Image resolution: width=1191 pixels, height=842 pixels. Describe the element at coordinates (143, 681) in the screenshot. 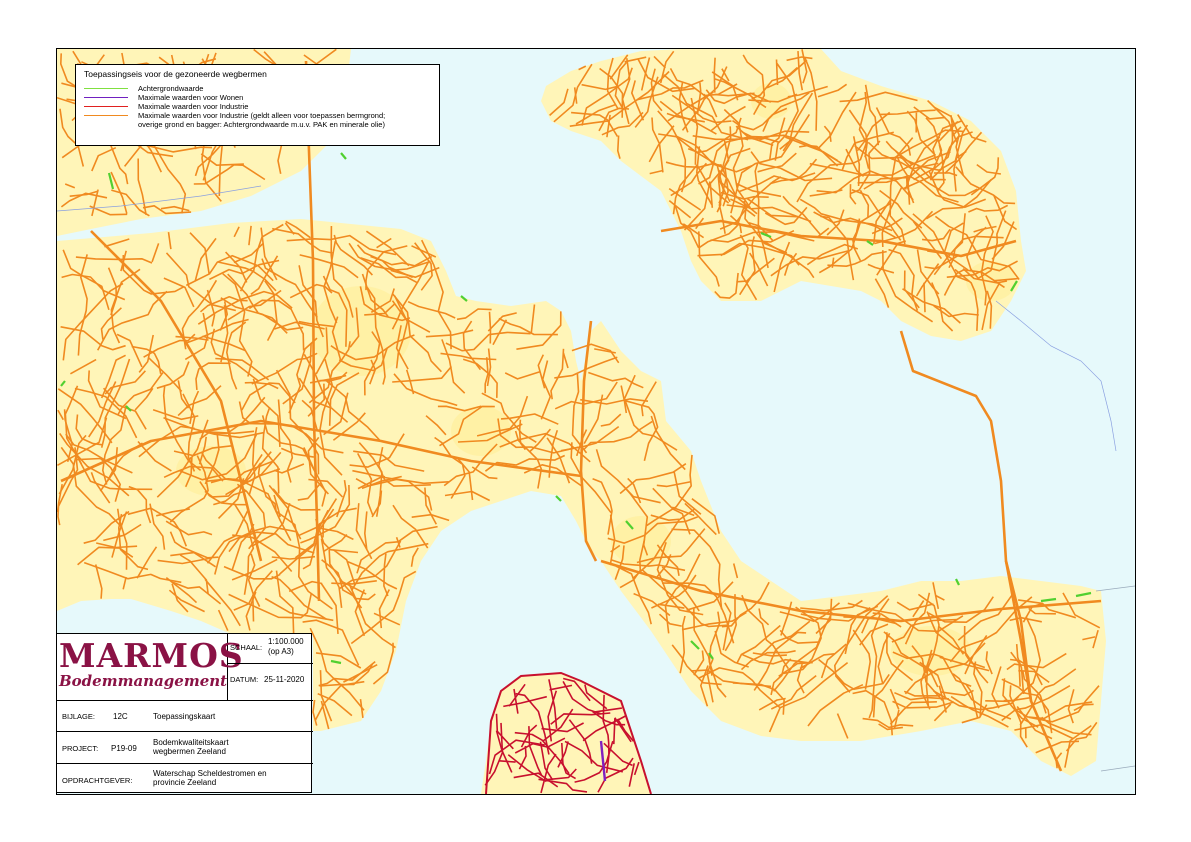

I see `logo-sub: Bodemmanagement` at that location.